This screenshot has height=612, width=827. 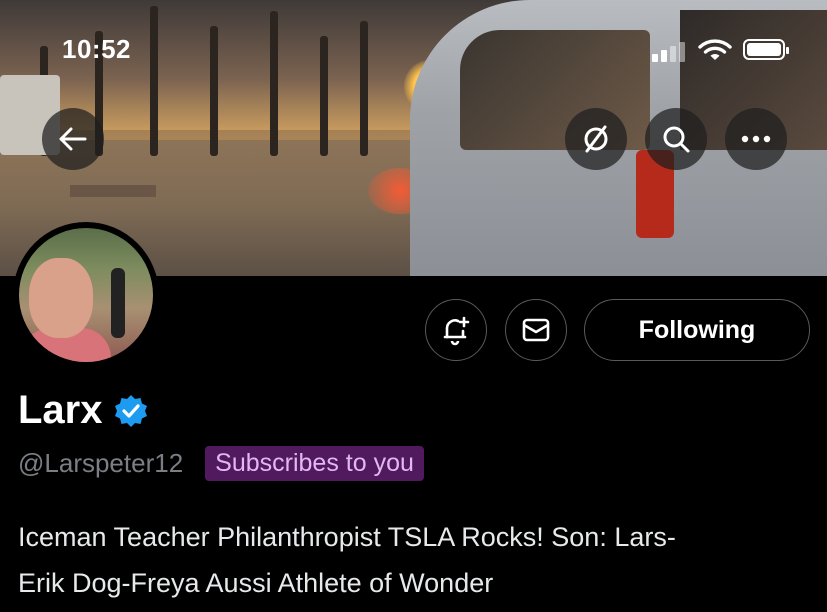 I want to click on search-icon, so click(x=676, y=139).